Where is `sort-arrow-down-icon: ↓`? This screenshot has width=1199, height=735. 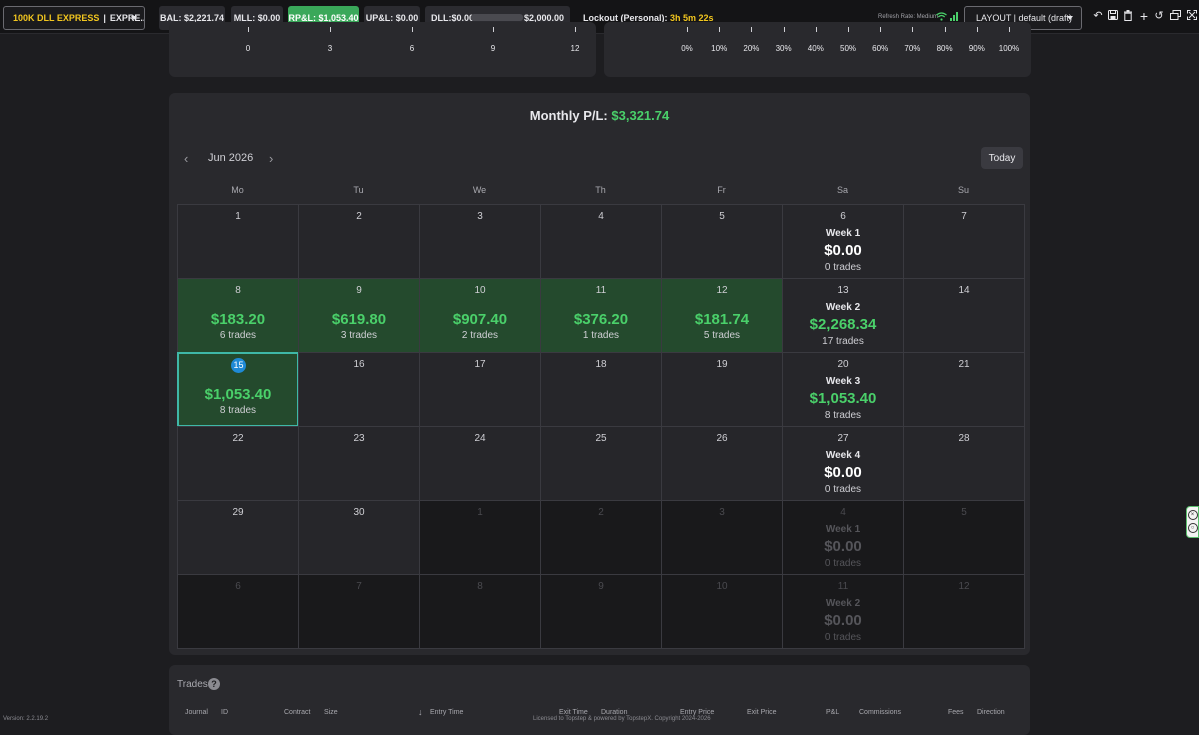
sort-arrow-down-icon: ↓ is located at coordinates (420, 712).